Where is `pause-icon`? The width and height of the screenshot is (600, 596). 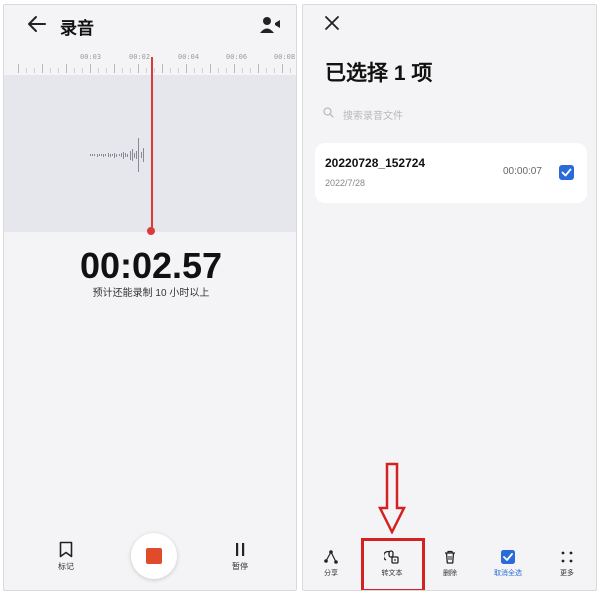
pause-icon is located at coordinates (240, 549).